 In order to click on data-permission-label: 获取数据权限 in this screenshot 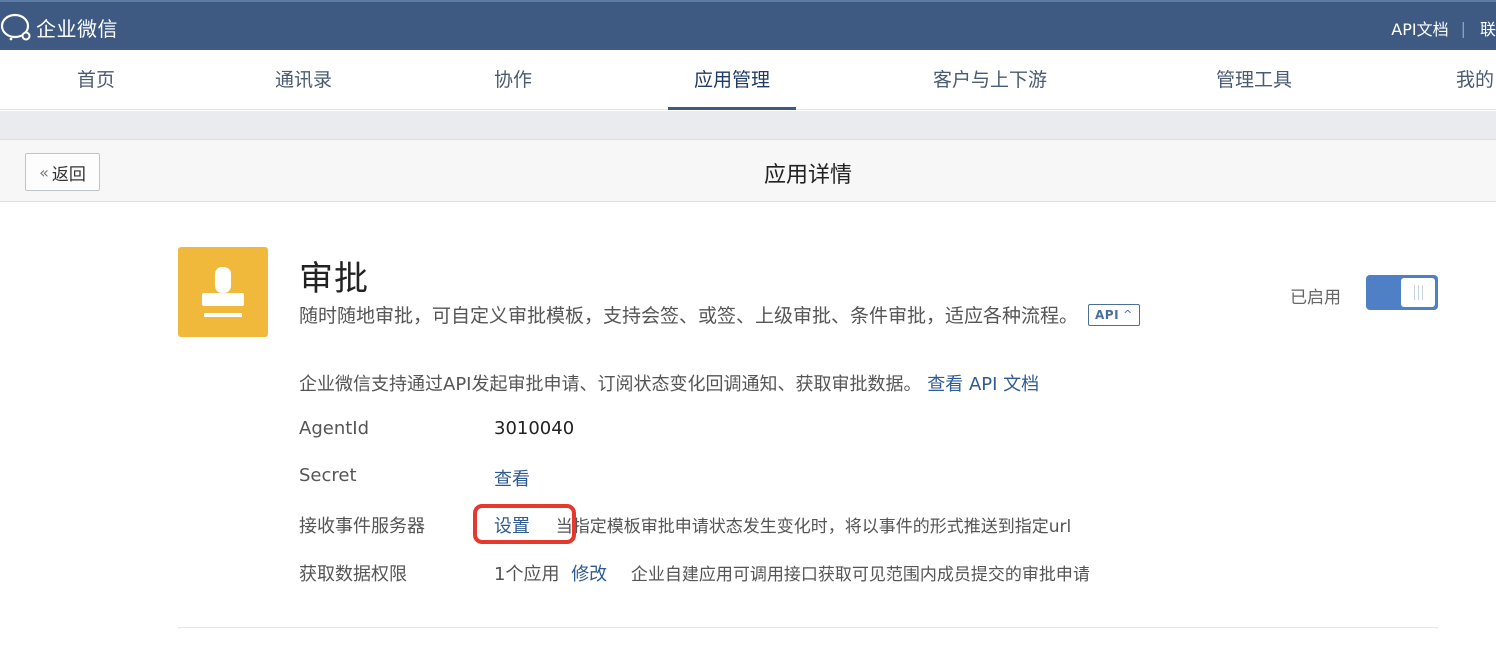, I will do `click(353, 574)`.